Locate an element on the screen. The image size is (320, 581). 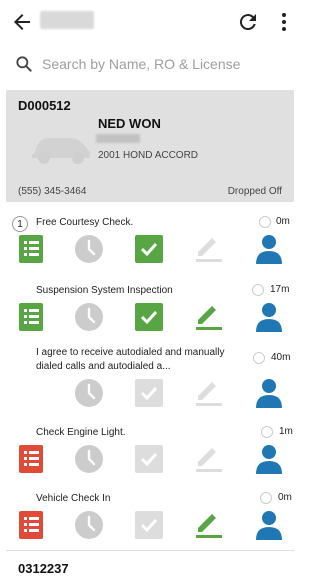
status-label: Dropped Off is located at coordinates (254, 191).